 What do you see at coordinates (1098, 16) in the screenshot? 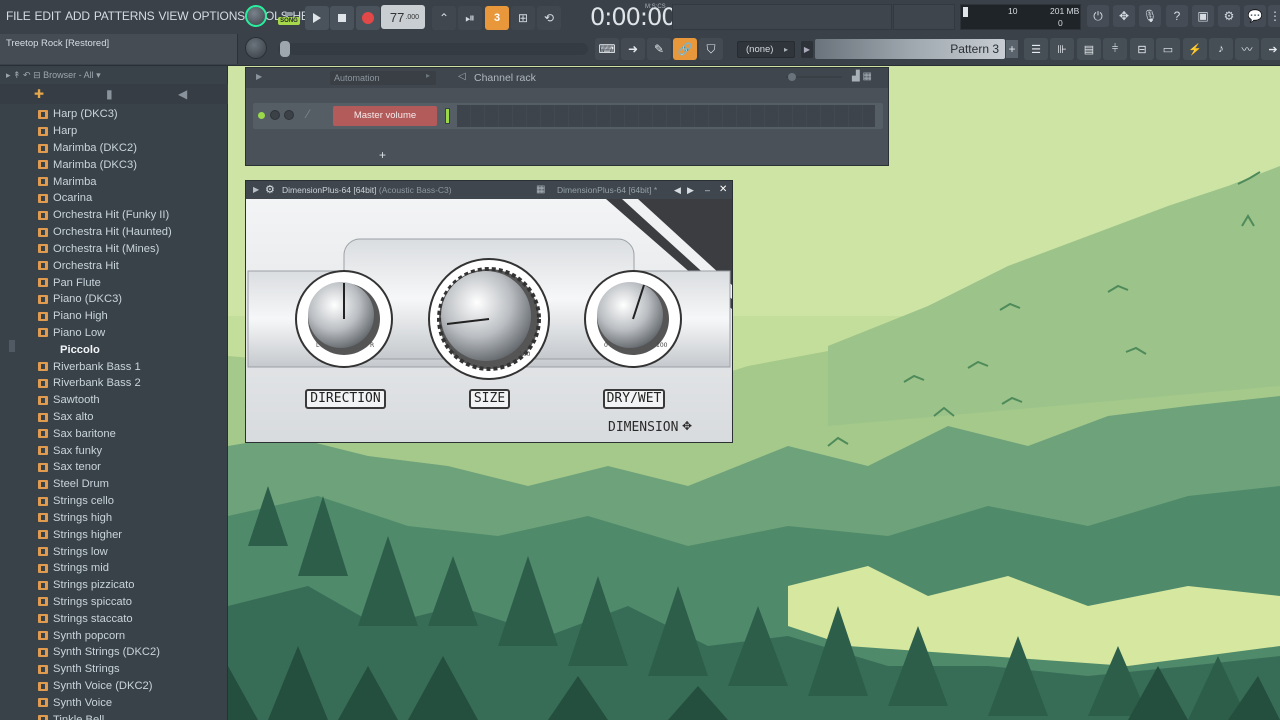
I see `online-button: ⏻` at bounding box center [1098, 16].